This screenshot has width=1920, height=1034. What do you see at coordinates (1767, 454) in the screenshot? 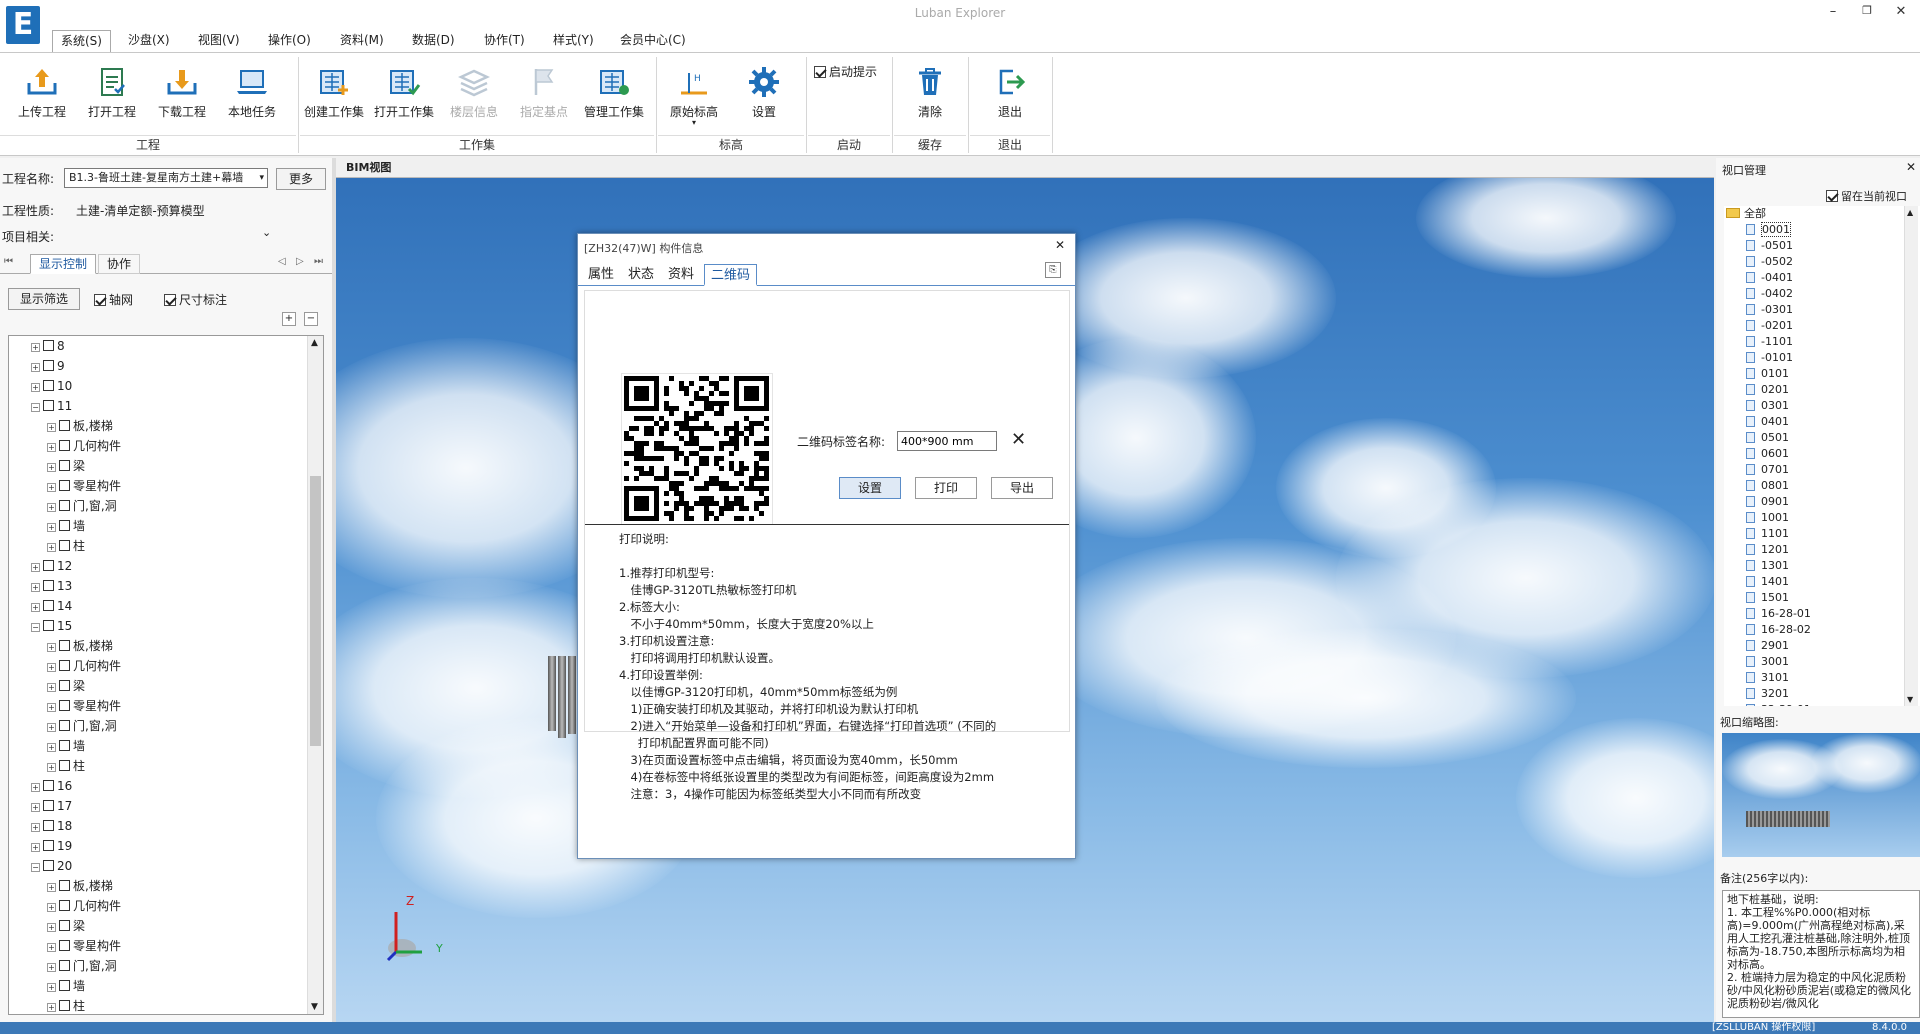
I see `viewport-item: 0601` at bounding box center [1767, 454].